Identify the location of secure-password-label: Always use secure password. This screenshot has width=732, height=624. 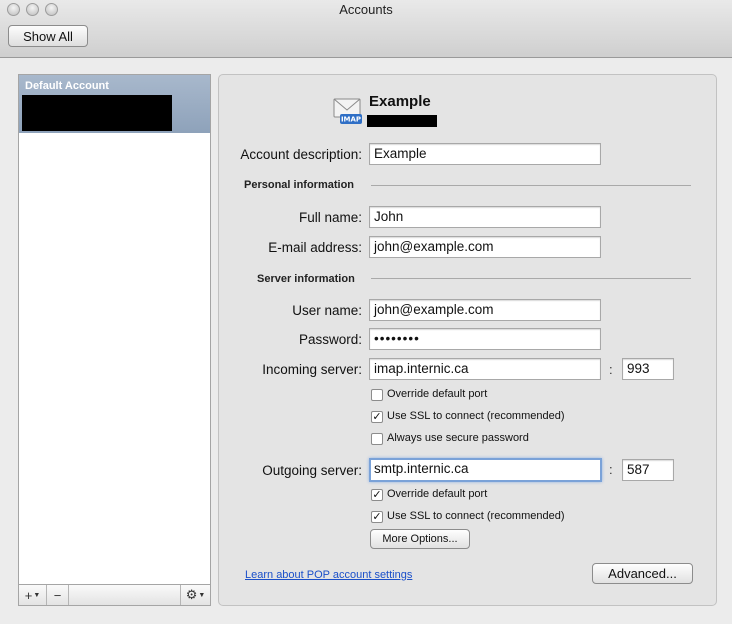
(458, 438).